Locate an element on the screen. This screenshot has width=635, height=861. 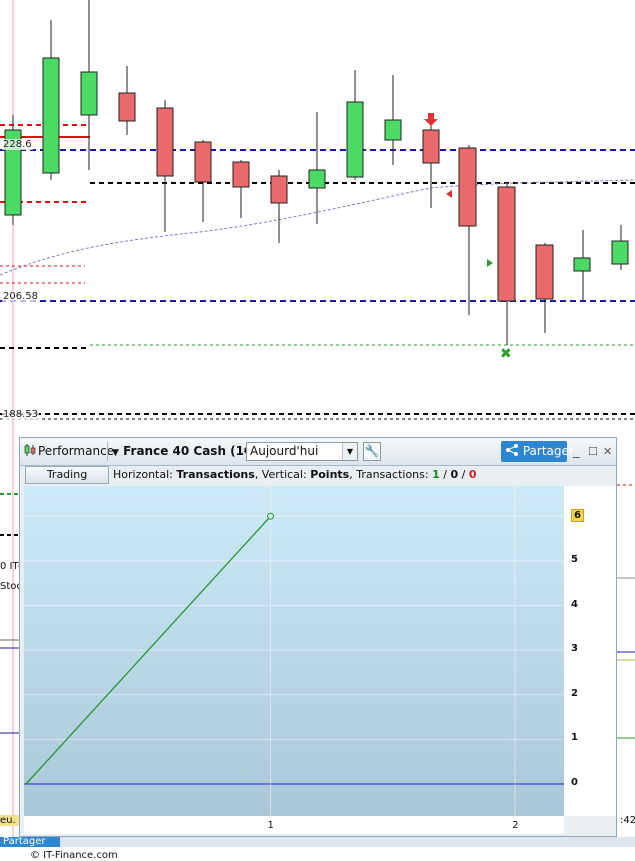
axis-info-text: , Transactions: is located at coordinates (389, 474).